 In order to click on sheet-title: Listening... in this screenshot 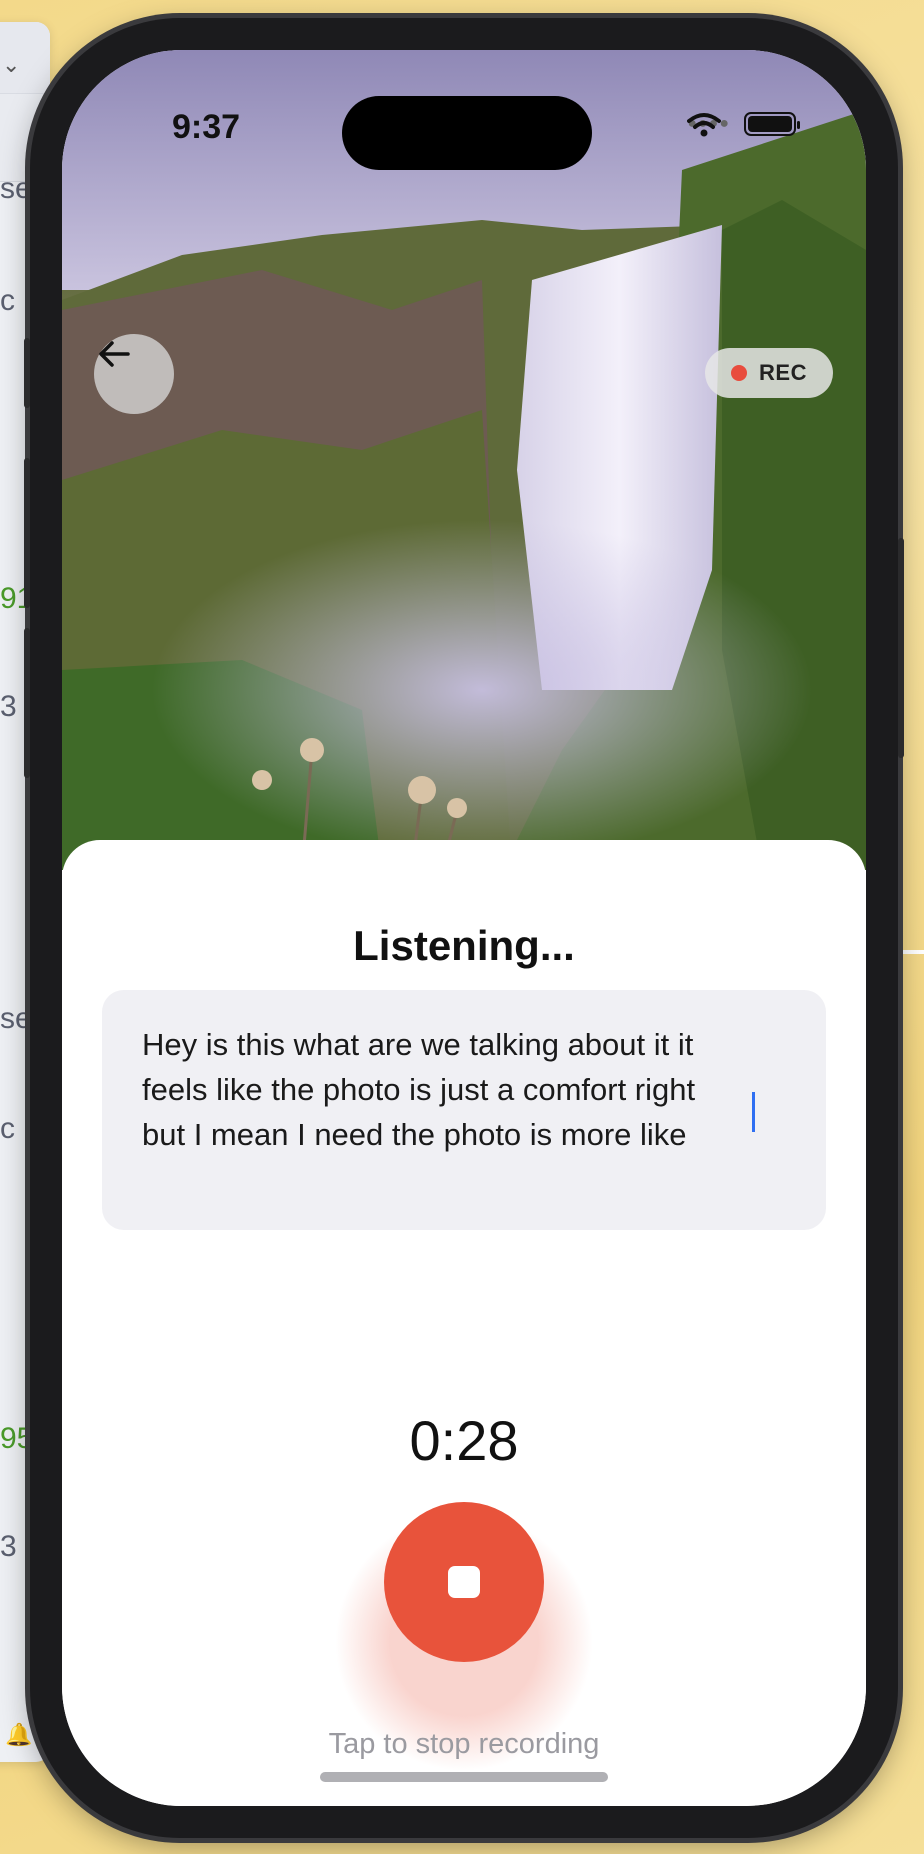, I will do `click(464, 945)`.